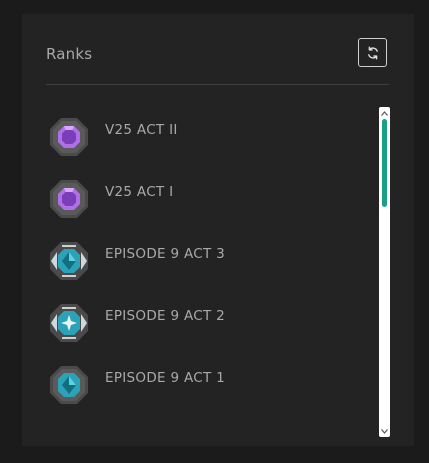 The image size is (429, 463). Describe the element at coordinates (69, 323) in the screenshot. I see `teal-star-winged-rank-icon` at that location.